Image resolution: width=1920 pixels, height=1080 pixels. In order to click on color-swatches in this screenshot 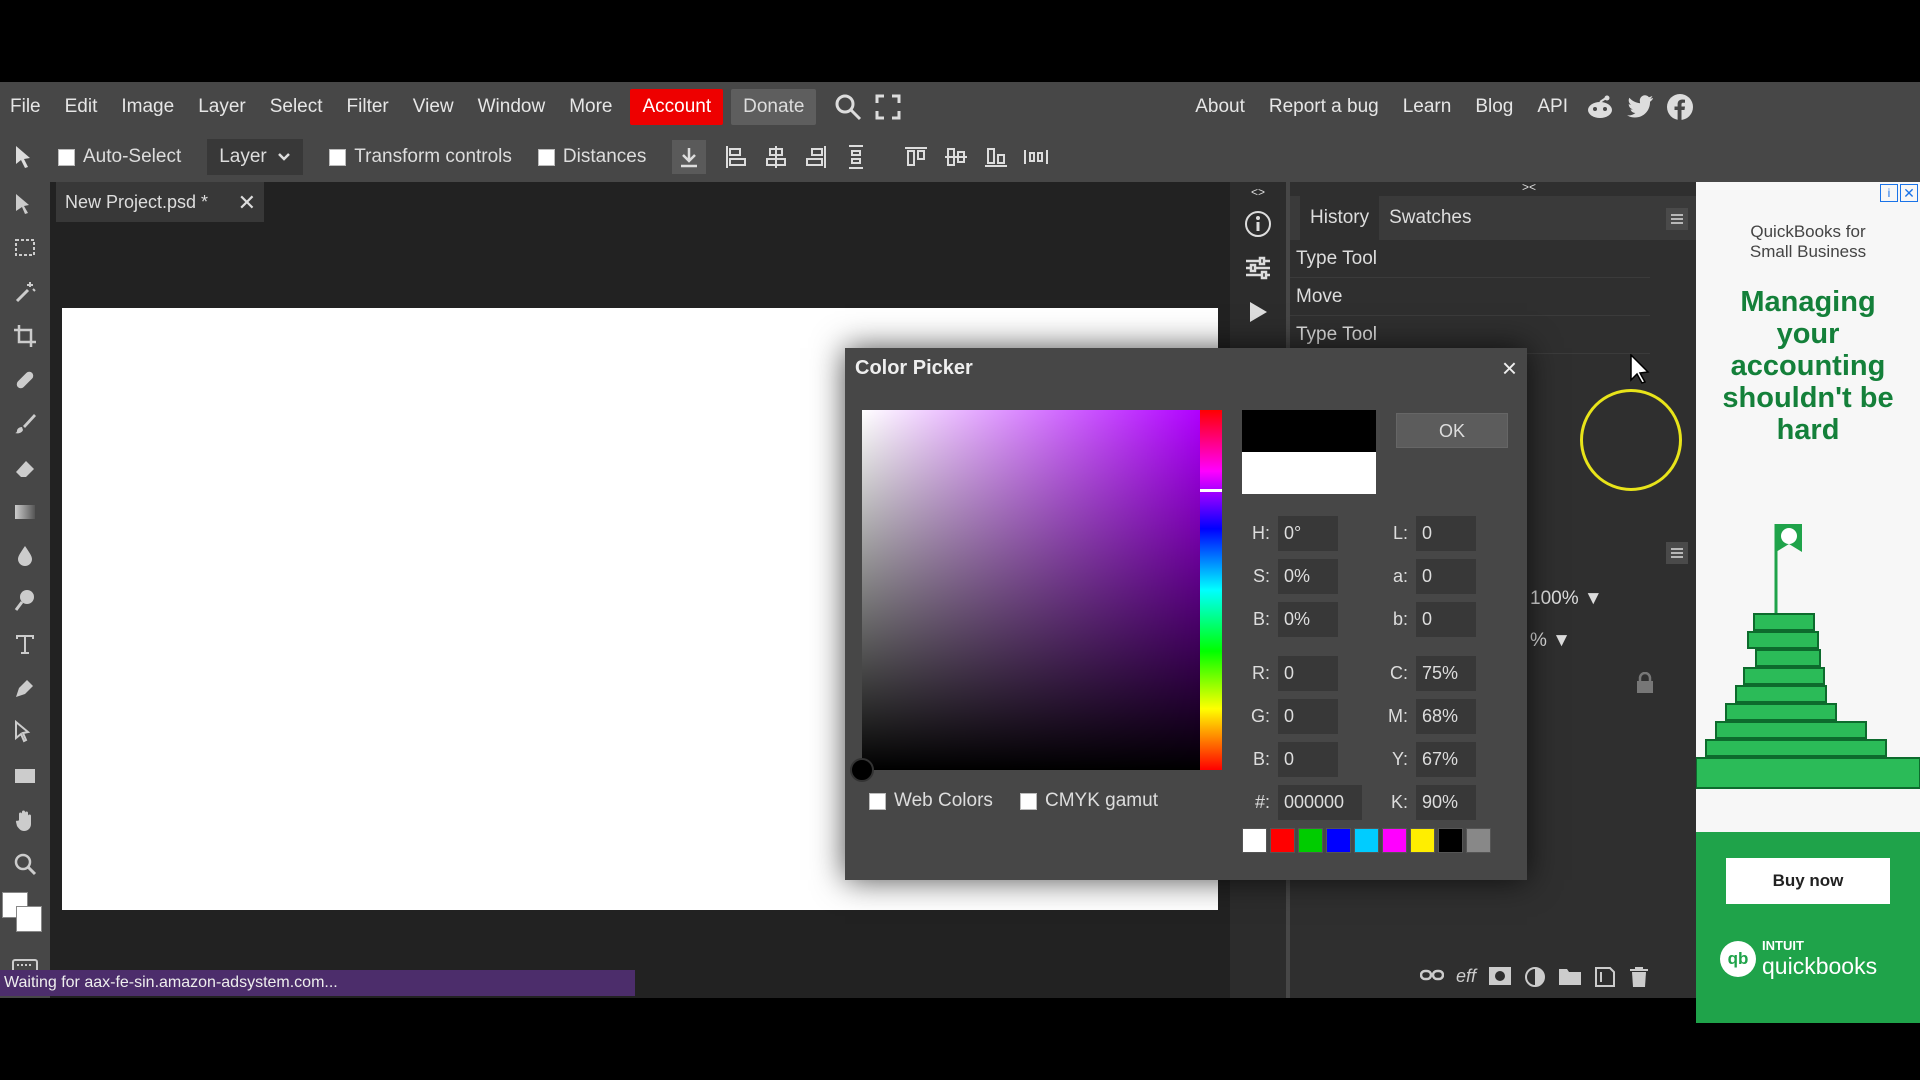, I will do `click(25, 911)`.